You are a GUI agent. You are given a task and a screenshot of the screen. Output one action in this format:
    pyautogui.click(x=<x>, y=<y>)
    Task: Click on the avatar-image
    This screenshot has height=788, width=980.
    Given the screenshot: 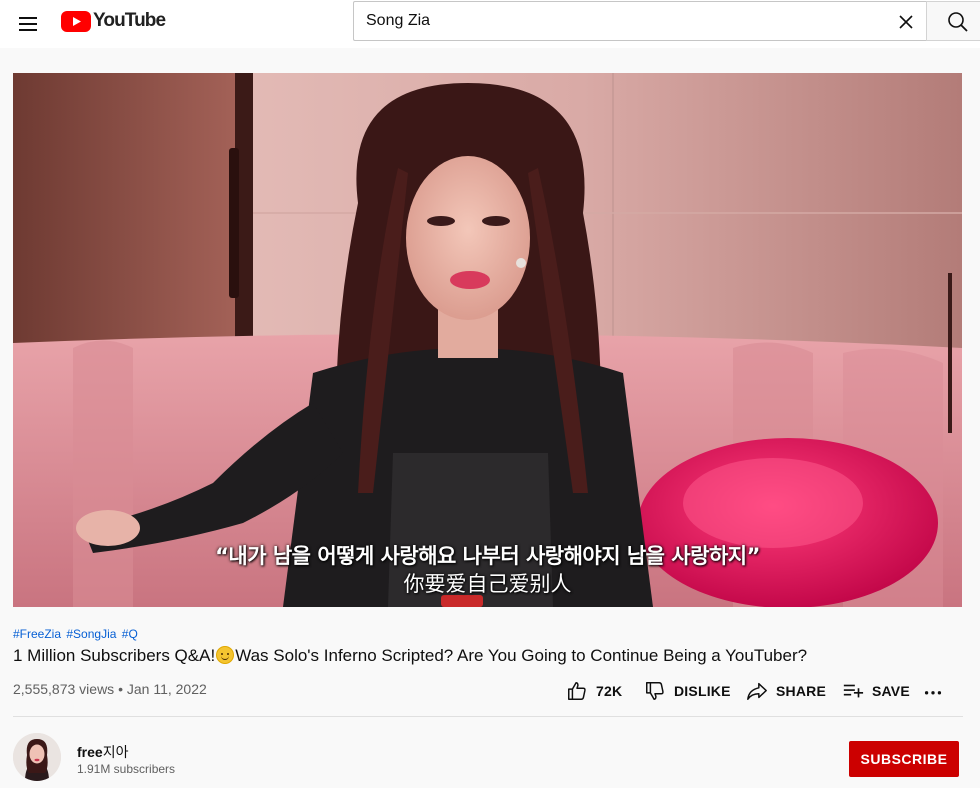 What is the action you would take?
    pyautogui.click(x=37, y=757)
    